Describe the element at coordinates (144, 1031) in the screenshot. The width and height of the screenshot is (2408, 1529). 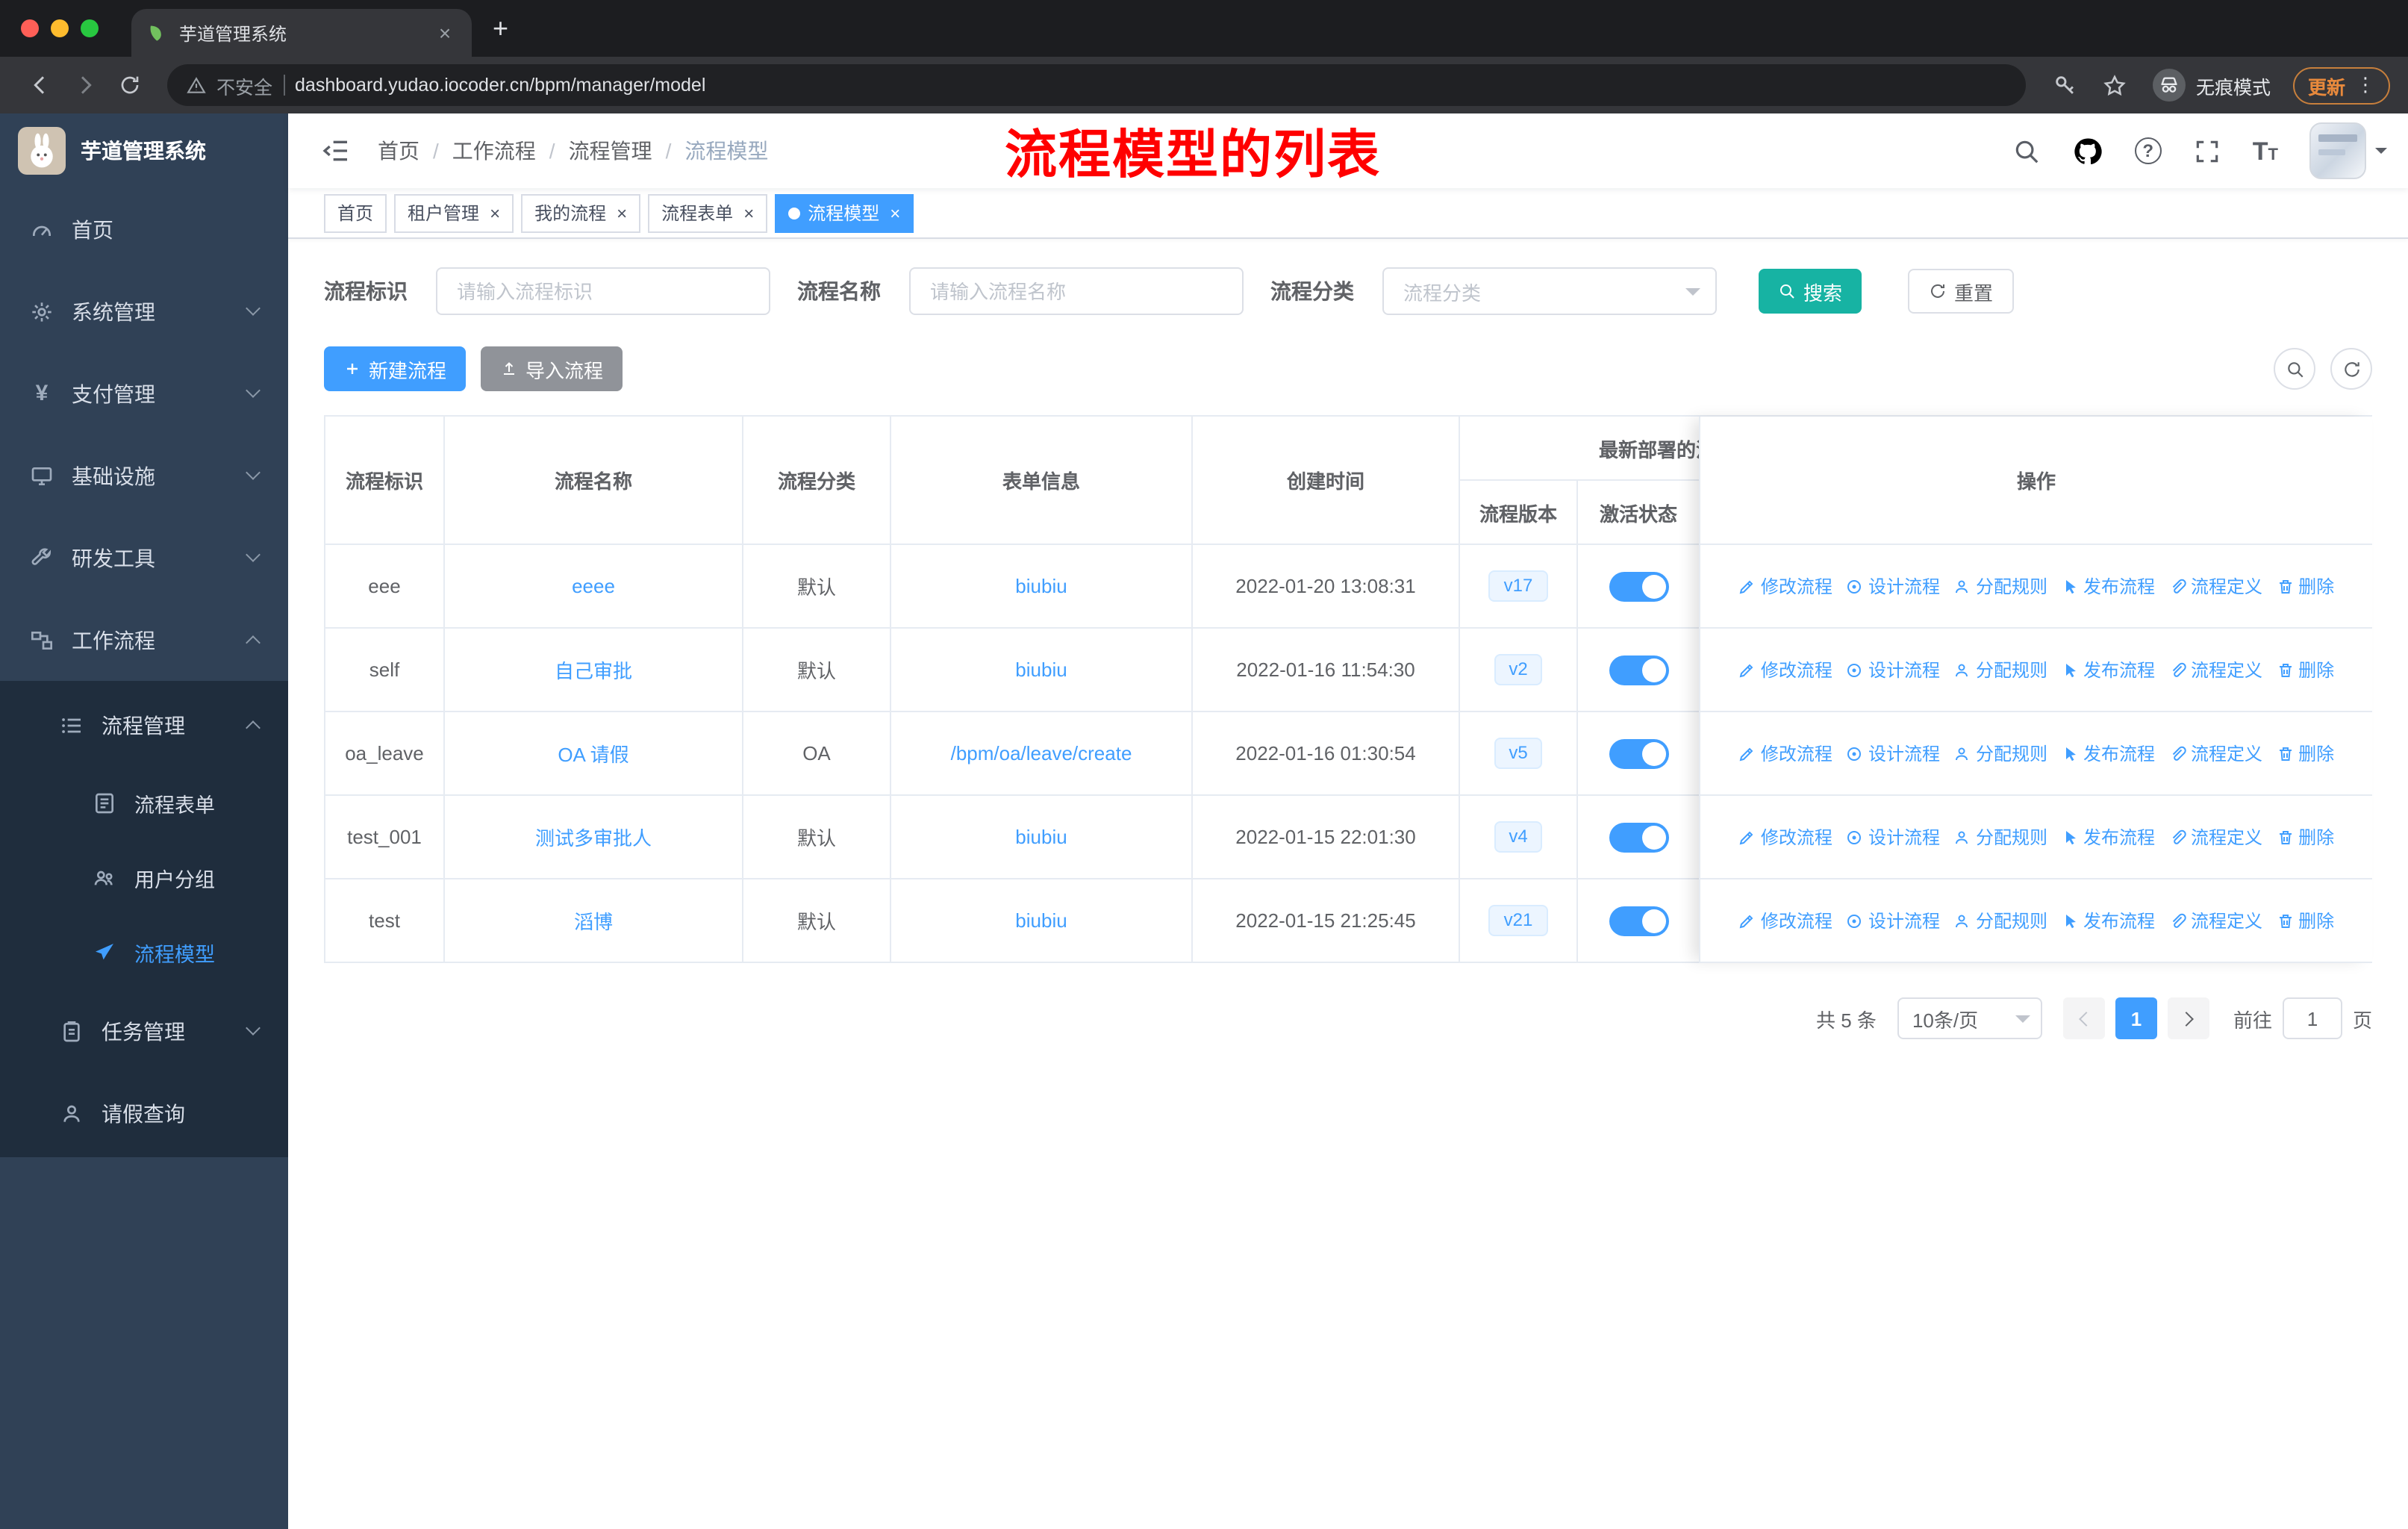
I see `submenu-item-4: 任务管理` at that location.